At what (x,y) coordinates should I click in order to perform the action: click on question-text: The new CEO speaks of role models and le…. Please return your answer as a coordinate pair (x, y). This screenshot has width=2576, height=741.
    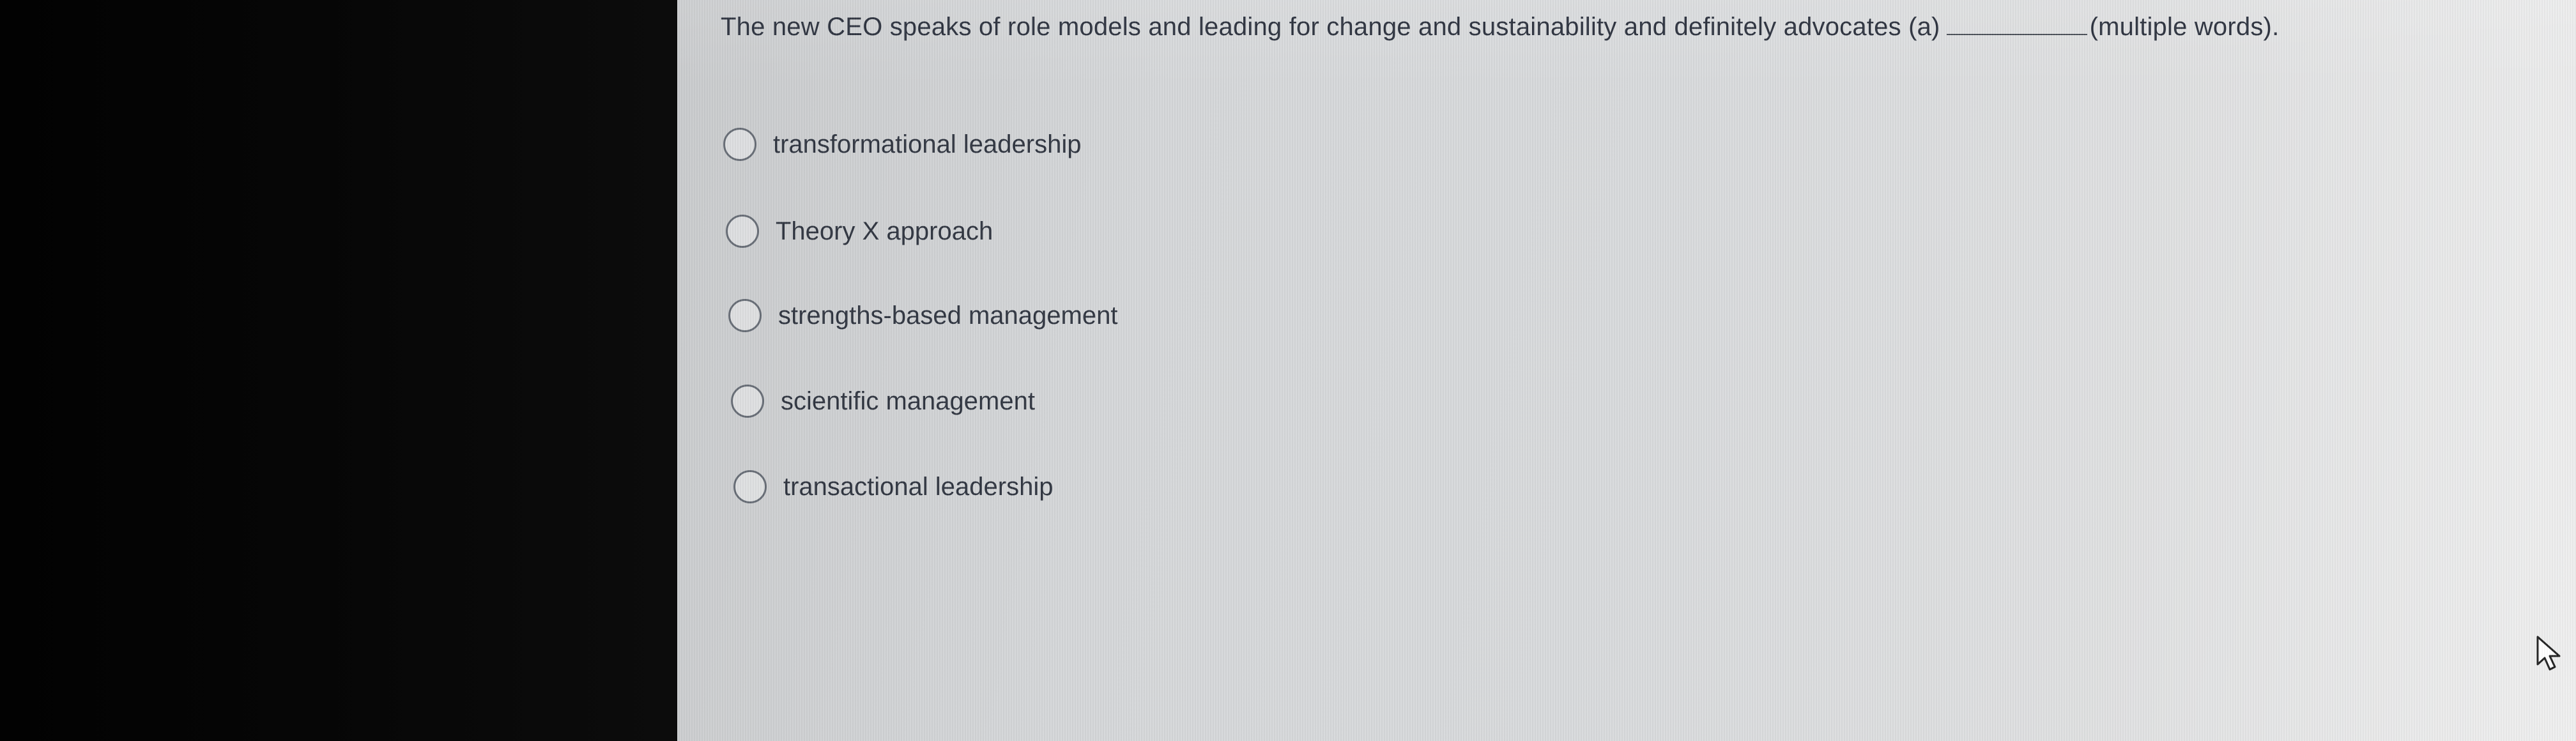
    Looking at the image, I should click on (1500, 27).